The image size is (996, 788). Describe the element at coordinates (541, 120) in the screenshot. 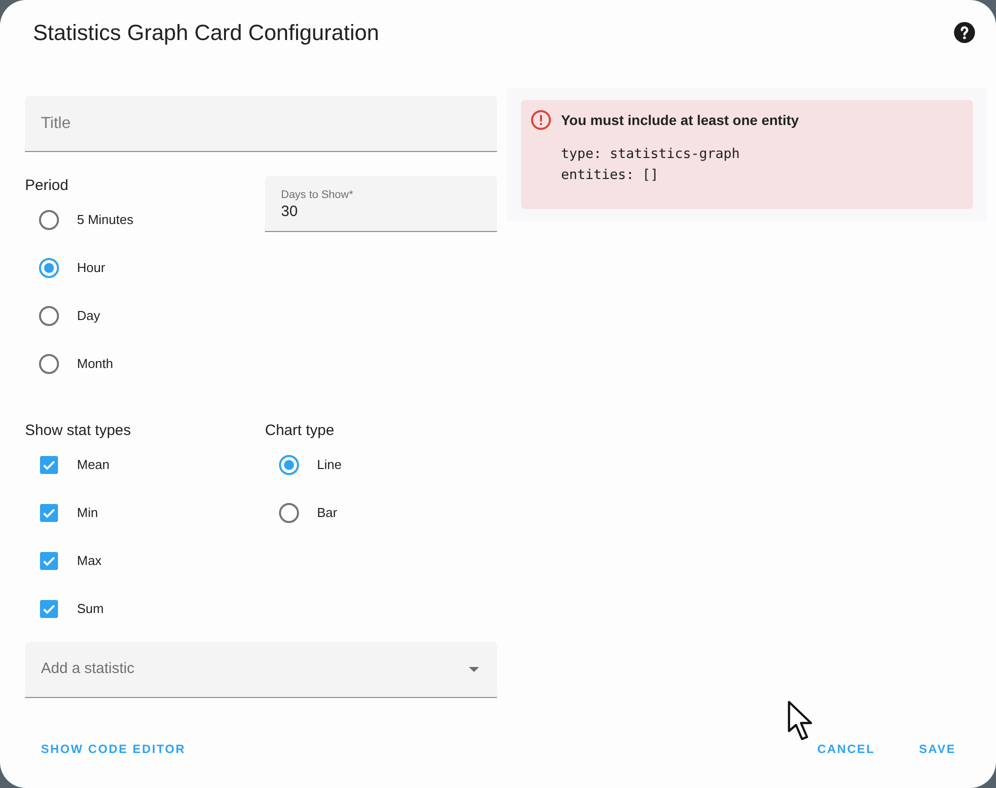

I see `error-icon` at that location.